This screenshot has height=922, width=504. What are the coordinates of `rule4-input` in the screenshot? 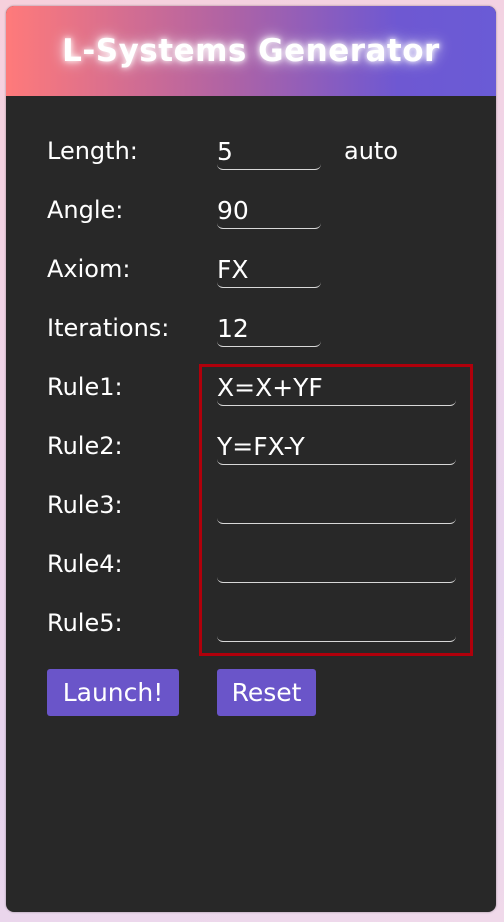 It's located at (336, 565).